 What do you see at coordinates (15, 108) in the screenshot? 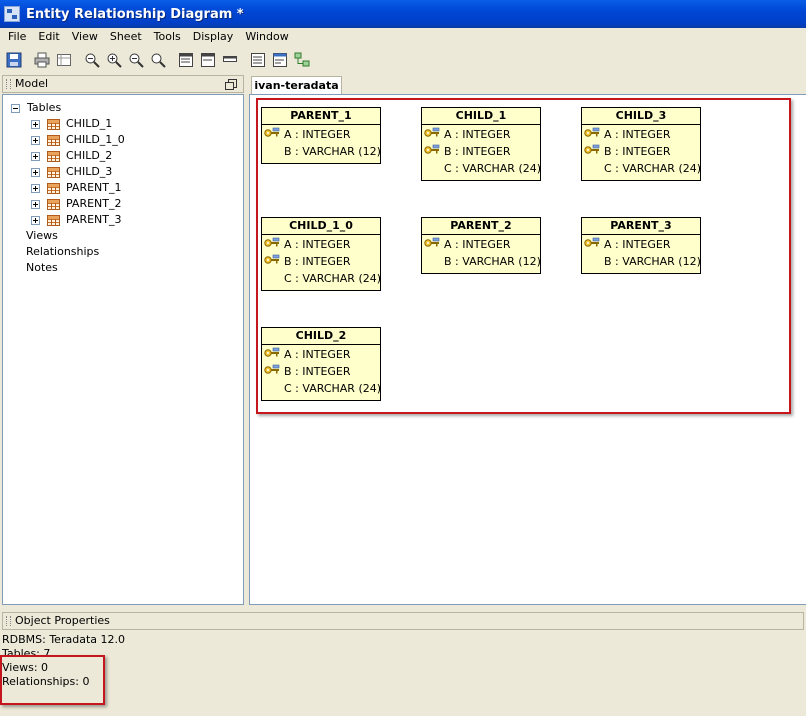
I see `collapse-icon` at bounding box center [15, 108].